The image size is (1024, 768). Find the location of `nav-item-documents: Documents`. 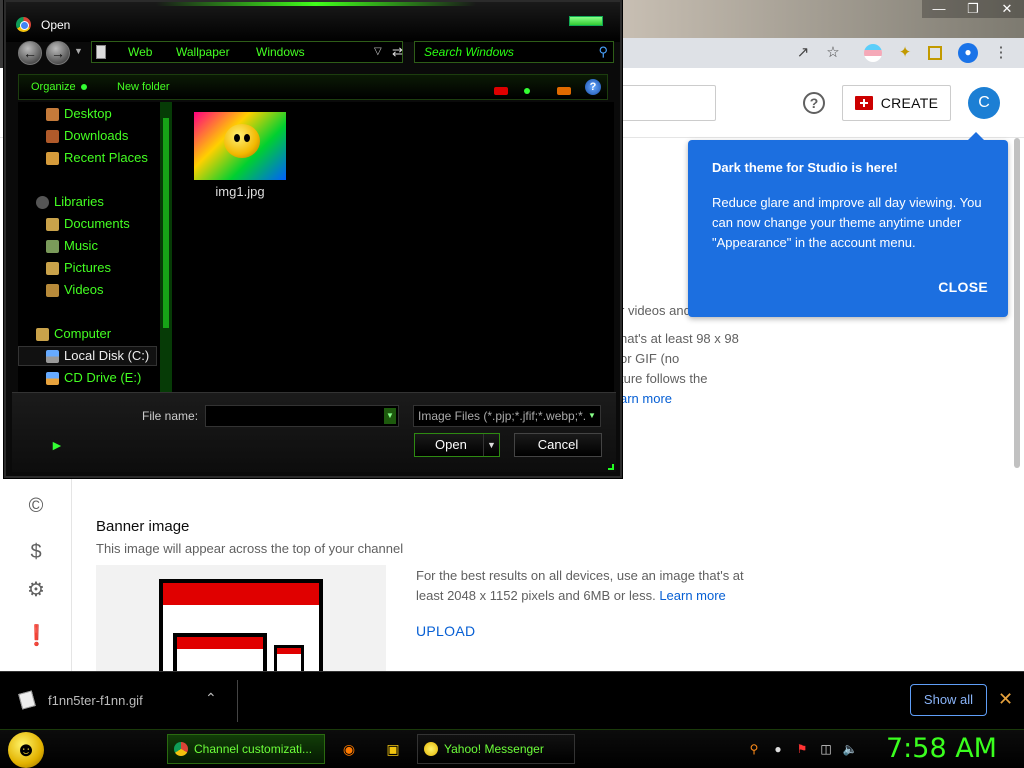

nav-item-documents: Documents is located at coordinates (88, 223).